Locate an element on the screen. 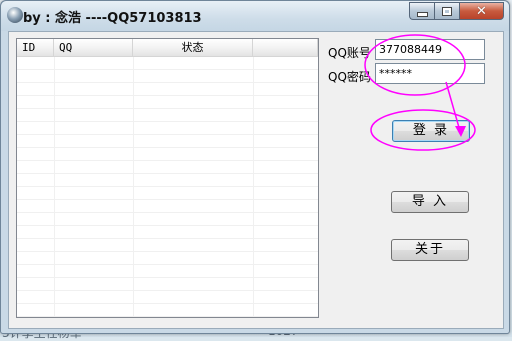 The image size is (512, 341). column-header-extra is located at coordinates (285, 47).